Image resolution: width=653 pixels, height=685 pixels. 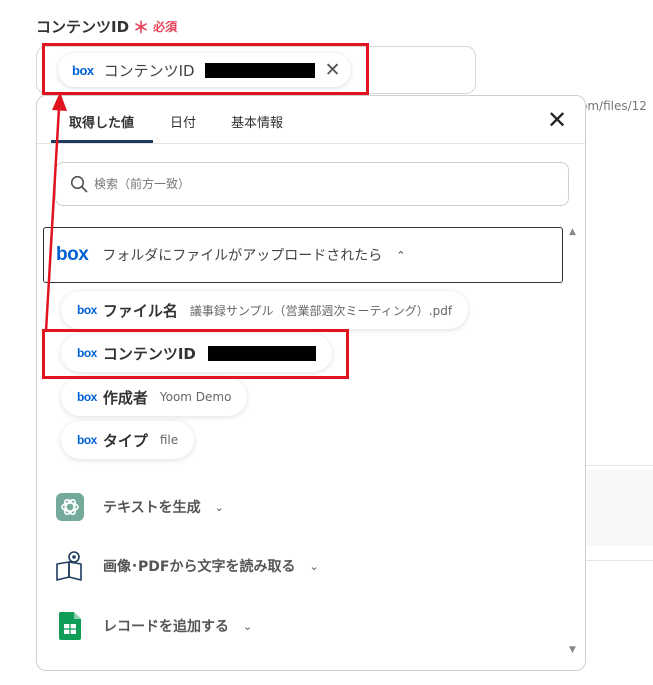 I want to click on chevron-up-icon: ⌃, so click(x=401, y=255).